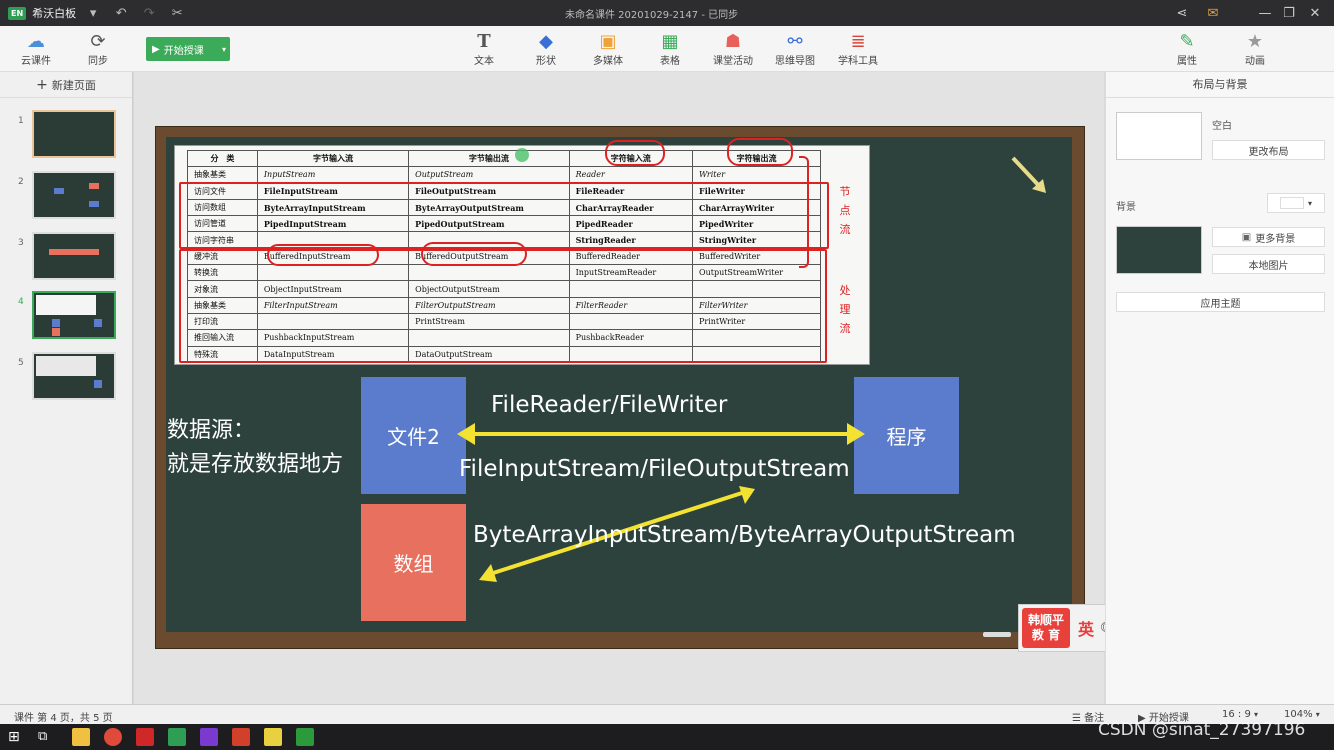 Image resolution: width=1334 pixels, height=750 pixels. Describe the element at coordinates (14, 737) in the screenshot. I see `windows-start-icon: ⊞` at that location.